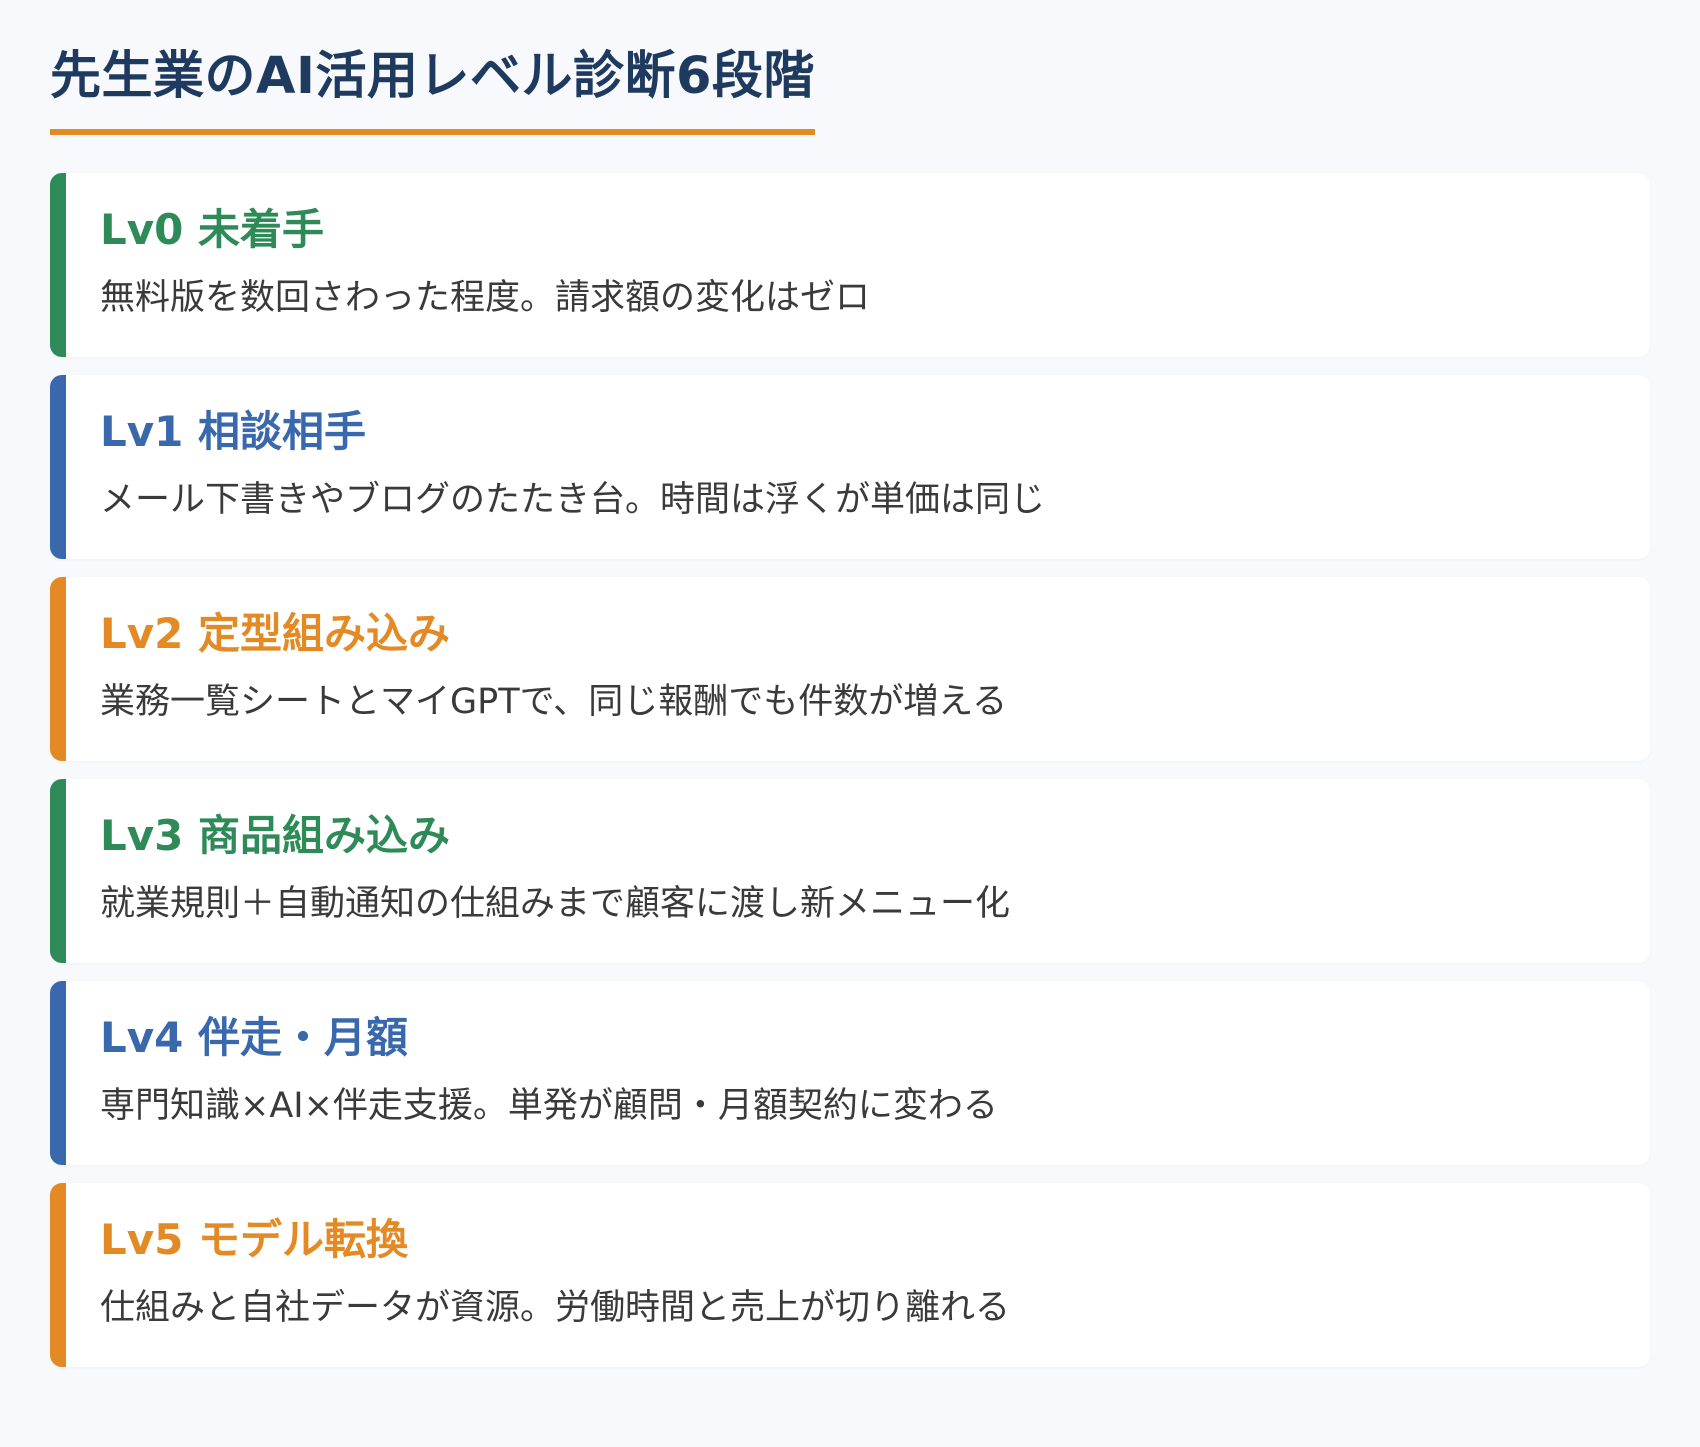 The image size is (1700, 1447). What do you see at coordinates (233, 432) in the screenshot?
I see `level-title: Lv1 相談相手` at bounding box center [233, 432].